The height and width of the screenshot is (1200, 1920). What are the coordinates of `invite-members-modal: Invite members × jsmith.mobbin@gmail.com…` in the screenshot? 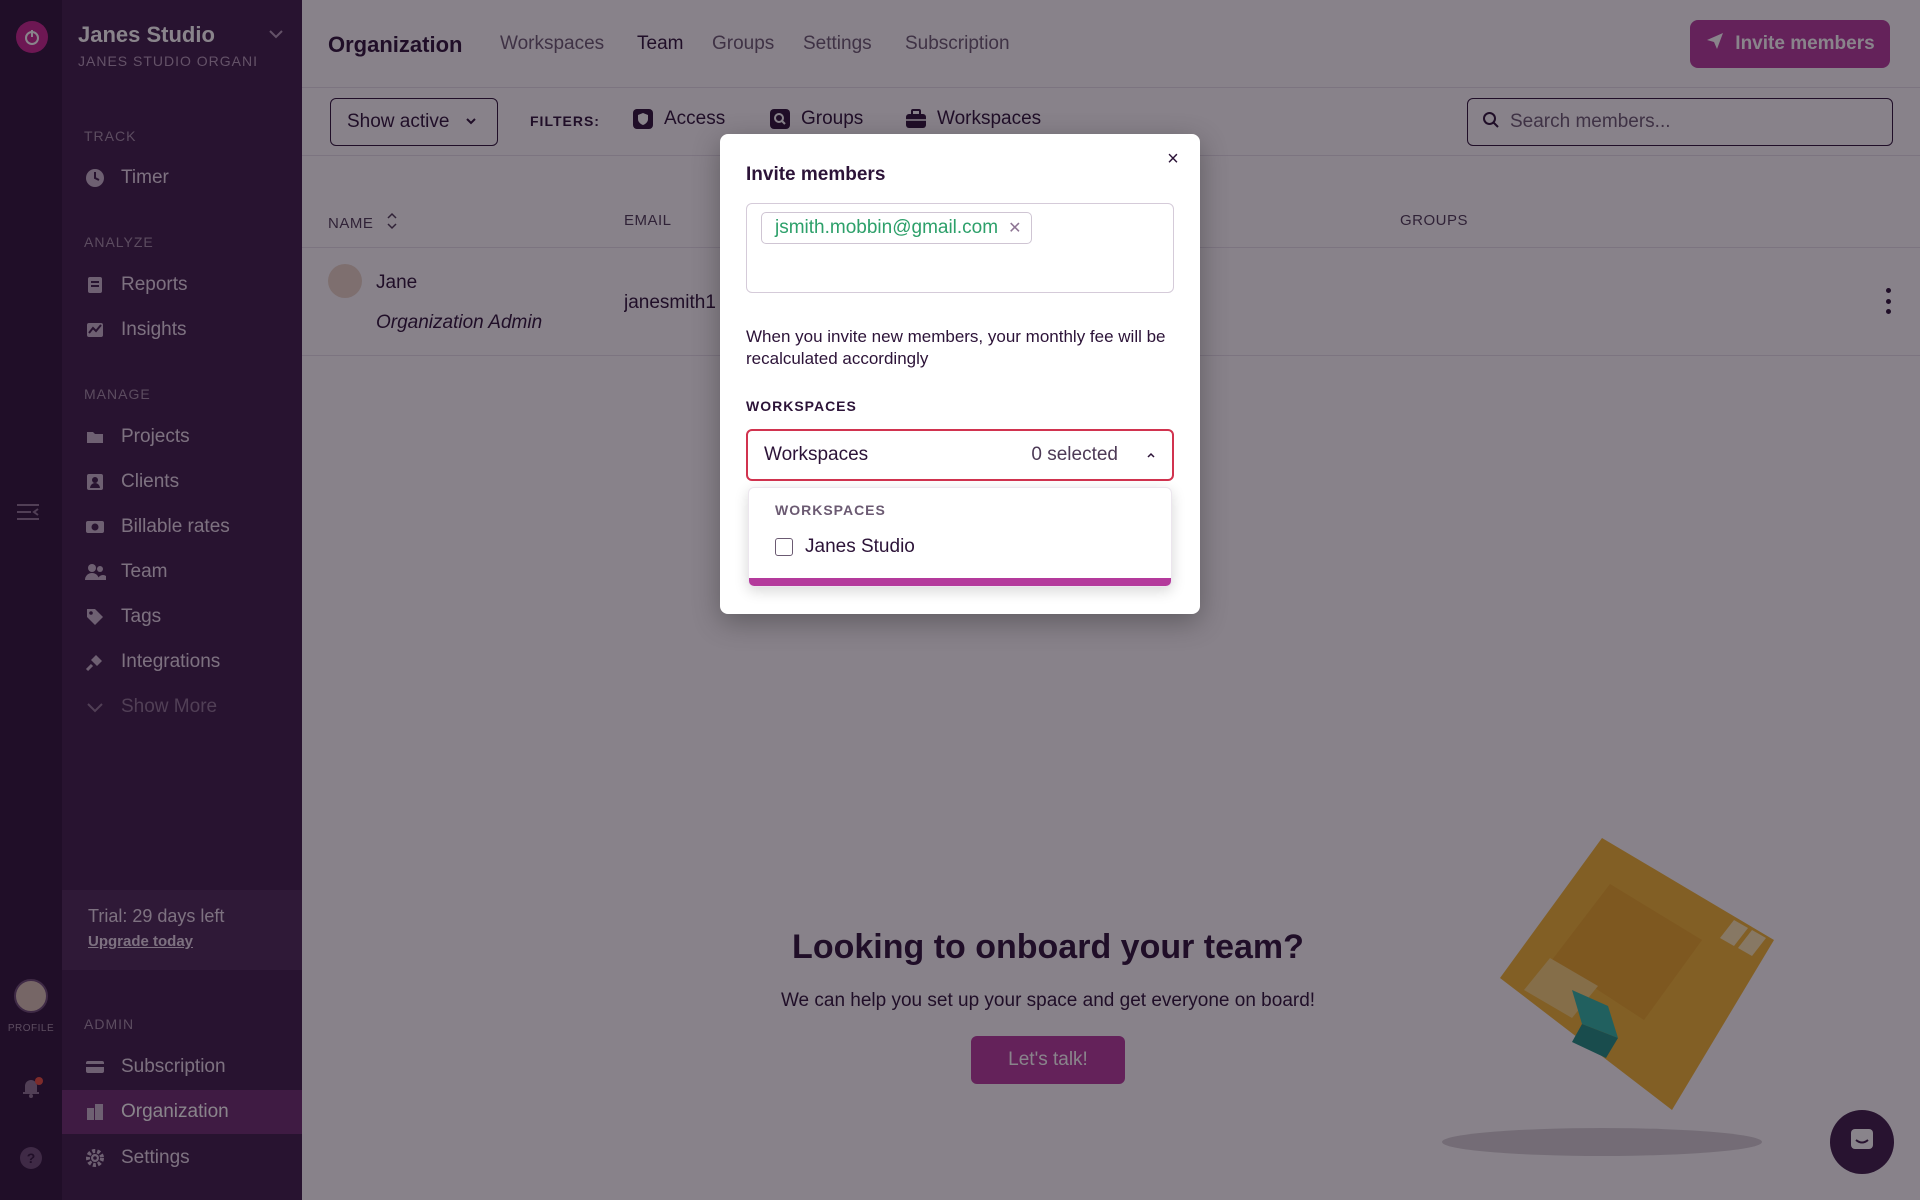 It's located at (960, 374).